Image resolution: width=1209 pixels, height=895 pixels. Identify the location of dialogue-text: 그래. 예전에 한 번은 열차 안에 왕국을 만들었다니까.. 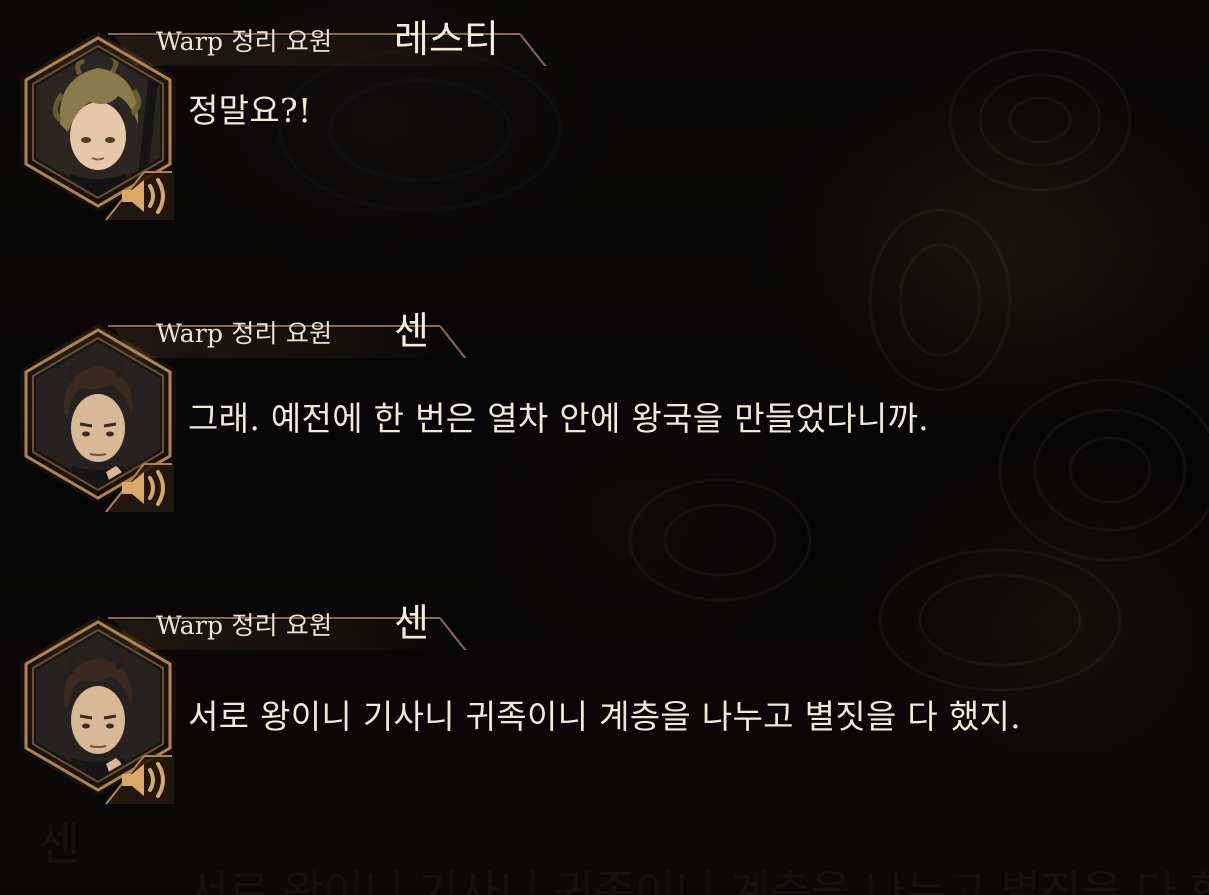
(558, 418).